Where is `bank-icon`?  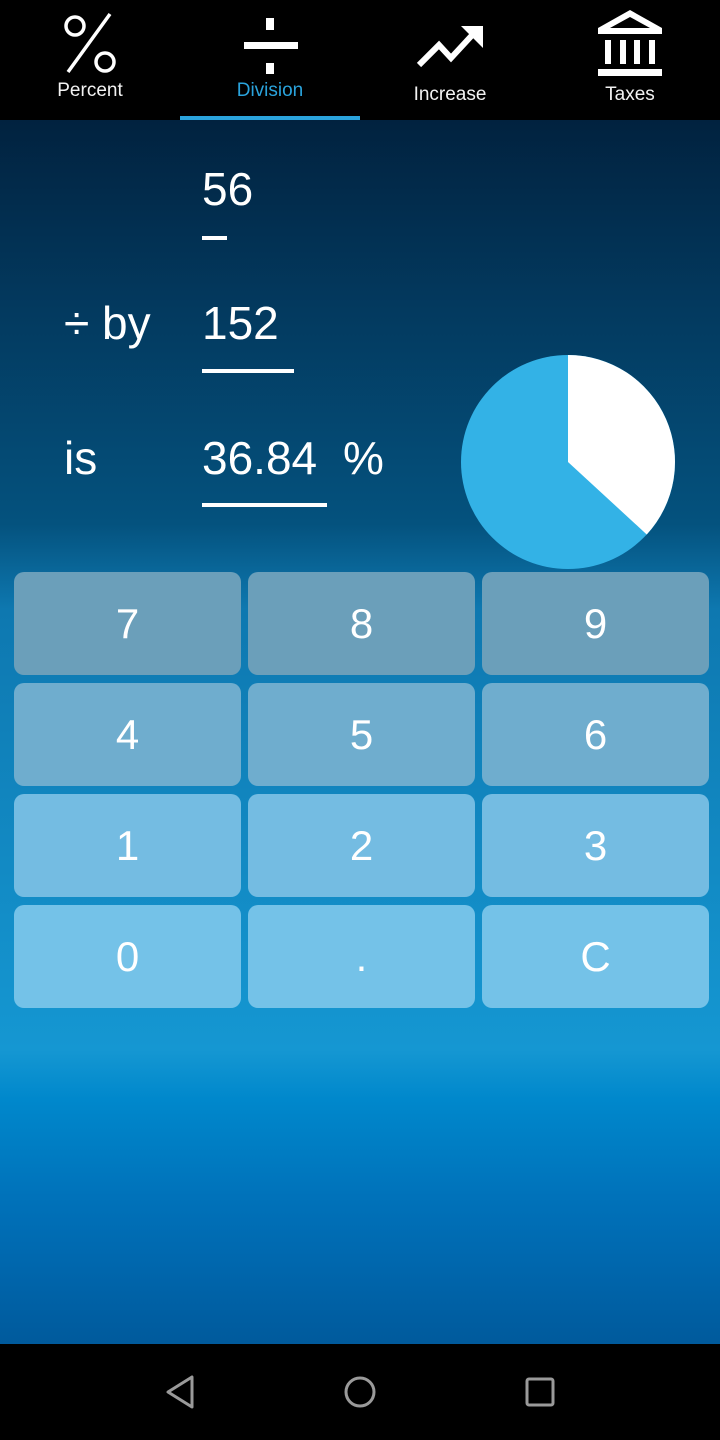 bank-icon is located at coordinates (630, 43).